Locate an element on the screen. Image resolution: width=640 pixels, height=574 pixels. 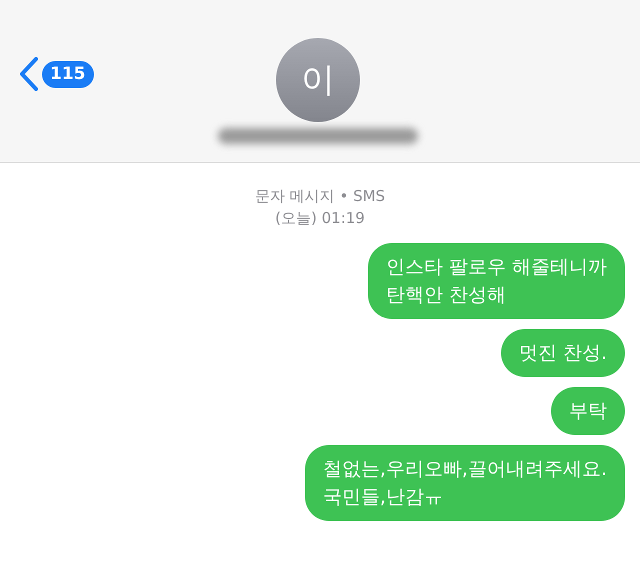
service-label: 문자 메시지 • SMS is located at coordinates (320, 196).